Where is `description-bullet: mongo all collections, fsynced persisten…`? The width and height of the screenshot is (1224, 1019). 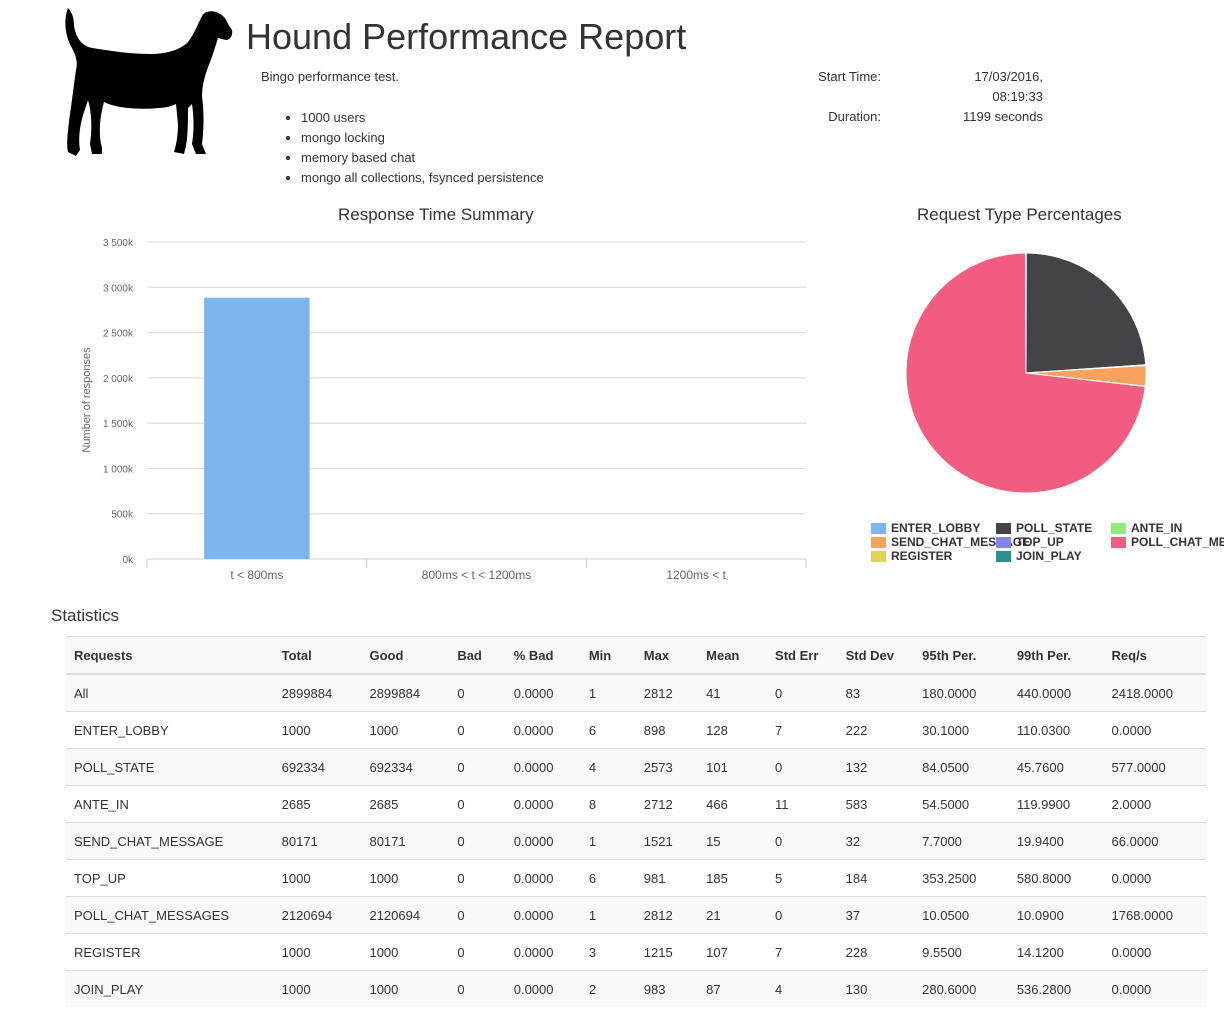
description-bullet: mongo all collections, fsynced persisten… is located at coordinates (422, 178).